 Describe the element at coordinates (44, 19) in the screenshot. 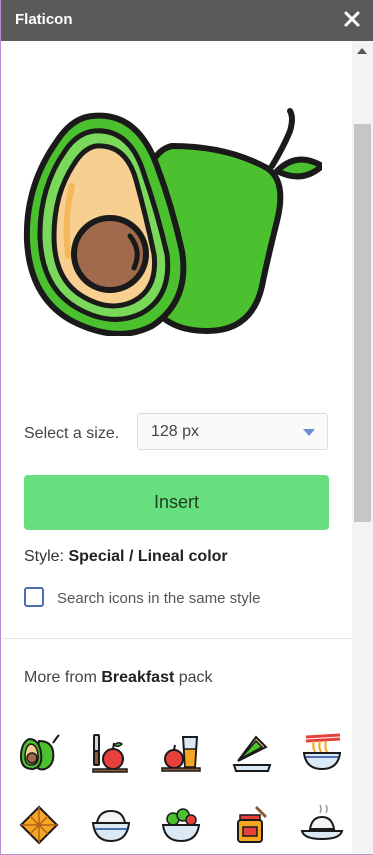

I see `panel-title: Flaticon` at that location.